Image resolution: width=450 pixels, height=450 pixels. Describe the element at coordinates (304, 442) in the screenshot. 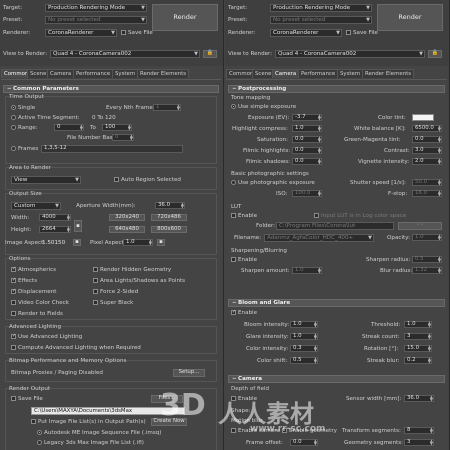

I see `frame-offset-field: 0.0 ▲ ▼` at that location.